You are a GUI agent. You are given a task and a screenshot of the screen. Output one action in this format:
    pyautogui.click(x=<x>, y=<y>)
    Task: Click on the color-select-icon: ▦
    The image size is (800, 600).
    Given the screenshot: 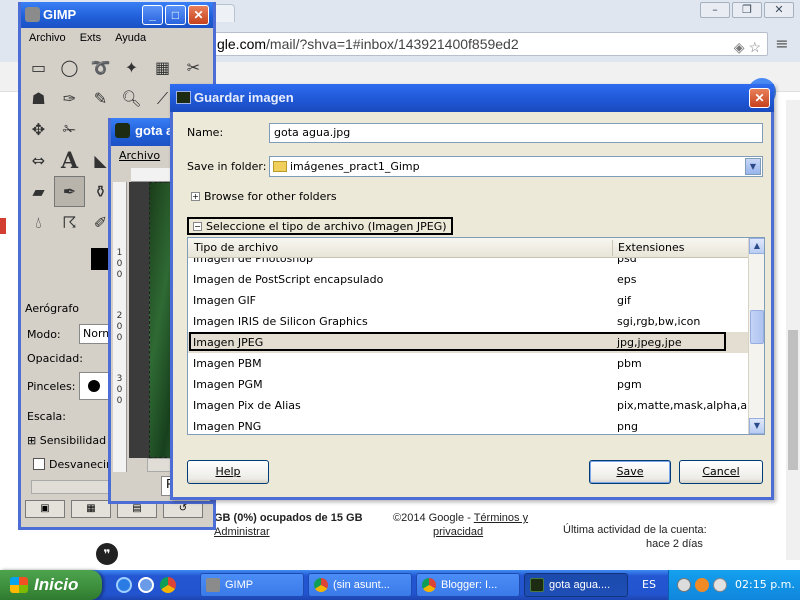 What is the action you would take?
    pyautogui.click(x=162, y=67)
    